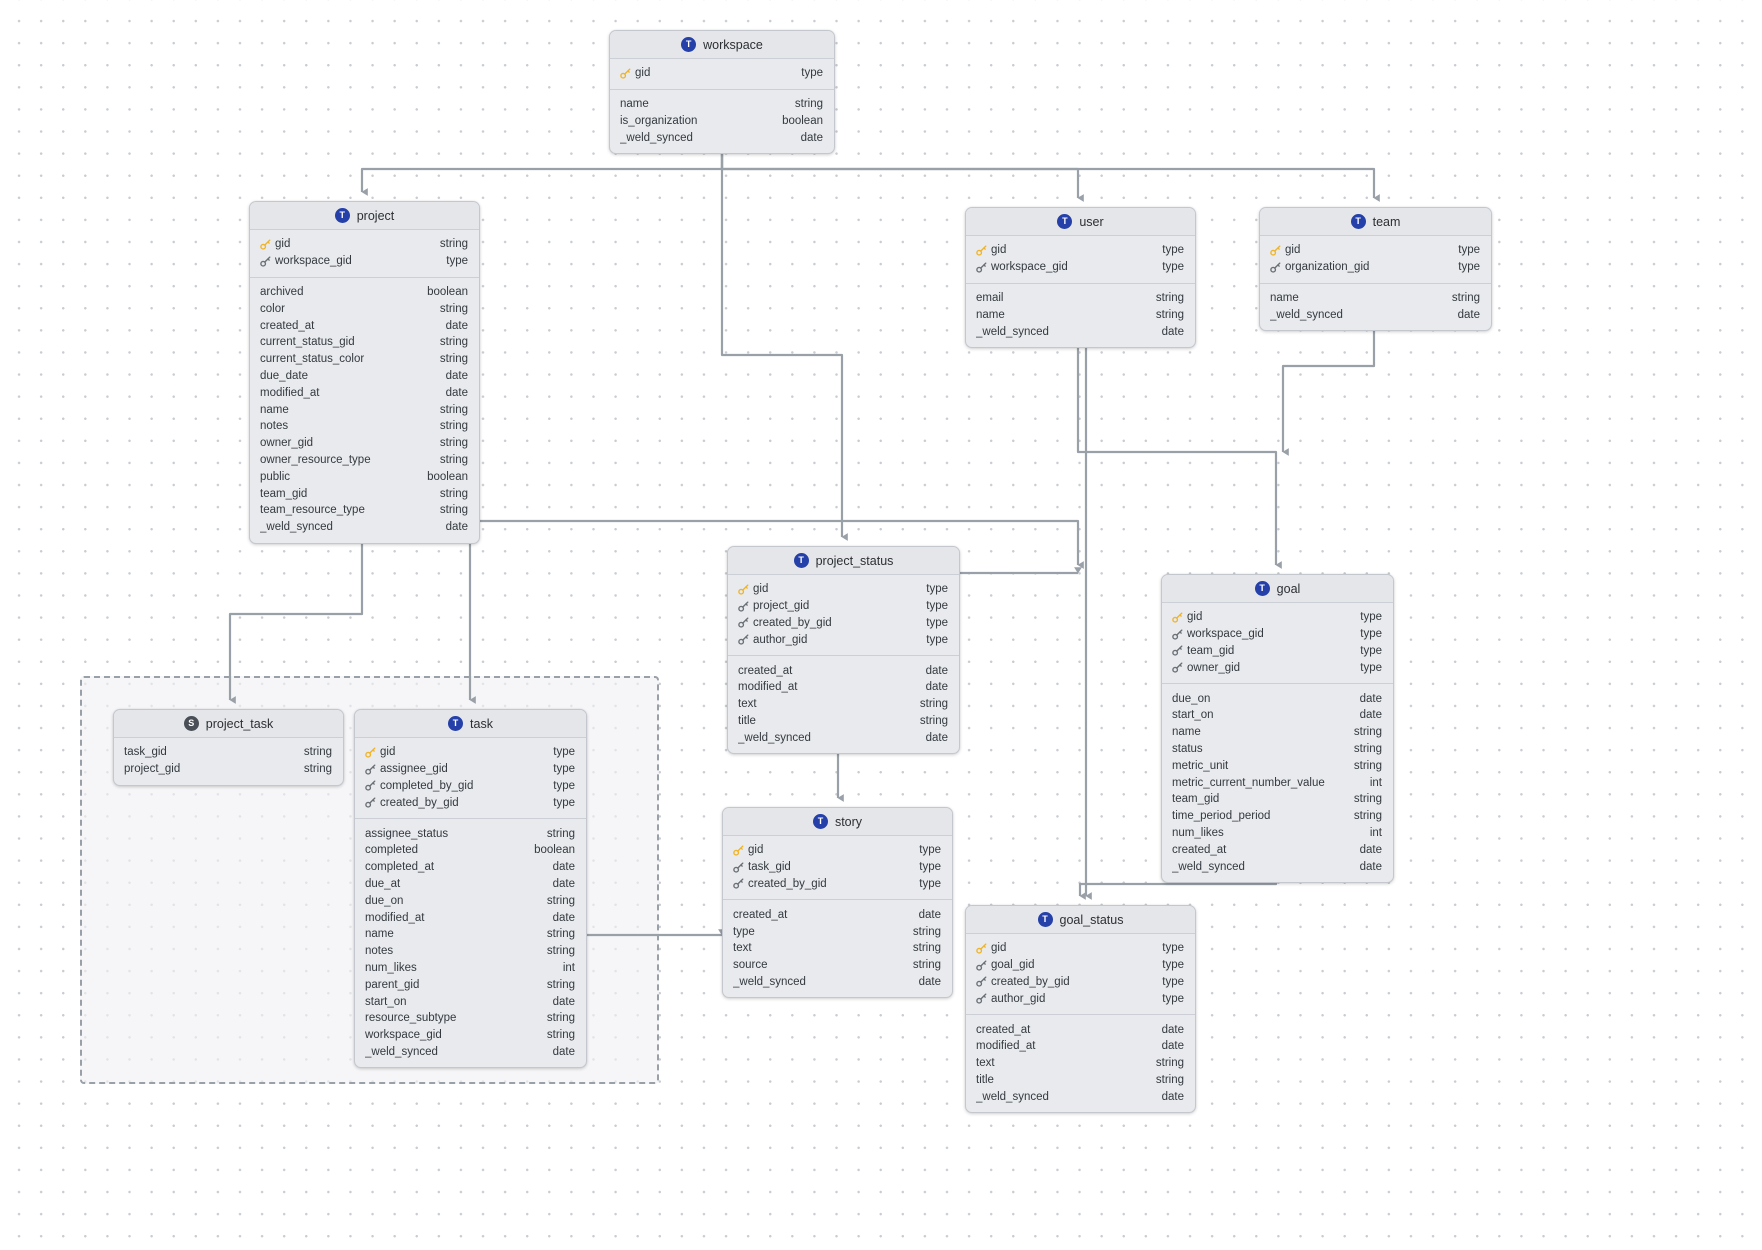 The image size is (1762, 1250). Describe the element at coordinates (1277, 667) in the screenshot. I see `field-row: owner_gid type` at that location.